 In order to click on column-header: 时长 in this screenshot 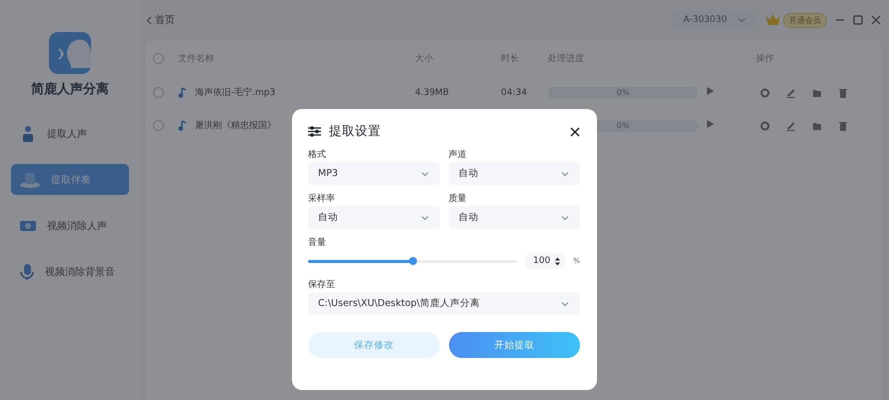, I will do `click(510, 58)`.